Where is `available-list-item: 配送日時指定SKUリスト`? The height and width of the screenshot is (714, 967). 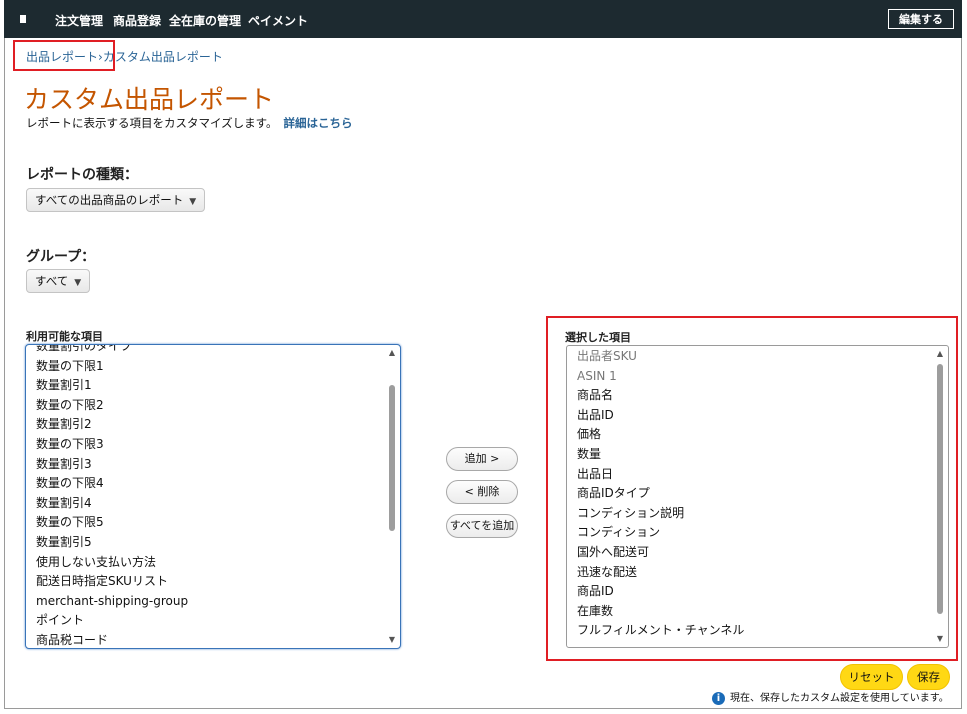 available-list-item: 配送日時指定SKUリスト is located at coordinates (208, 582).